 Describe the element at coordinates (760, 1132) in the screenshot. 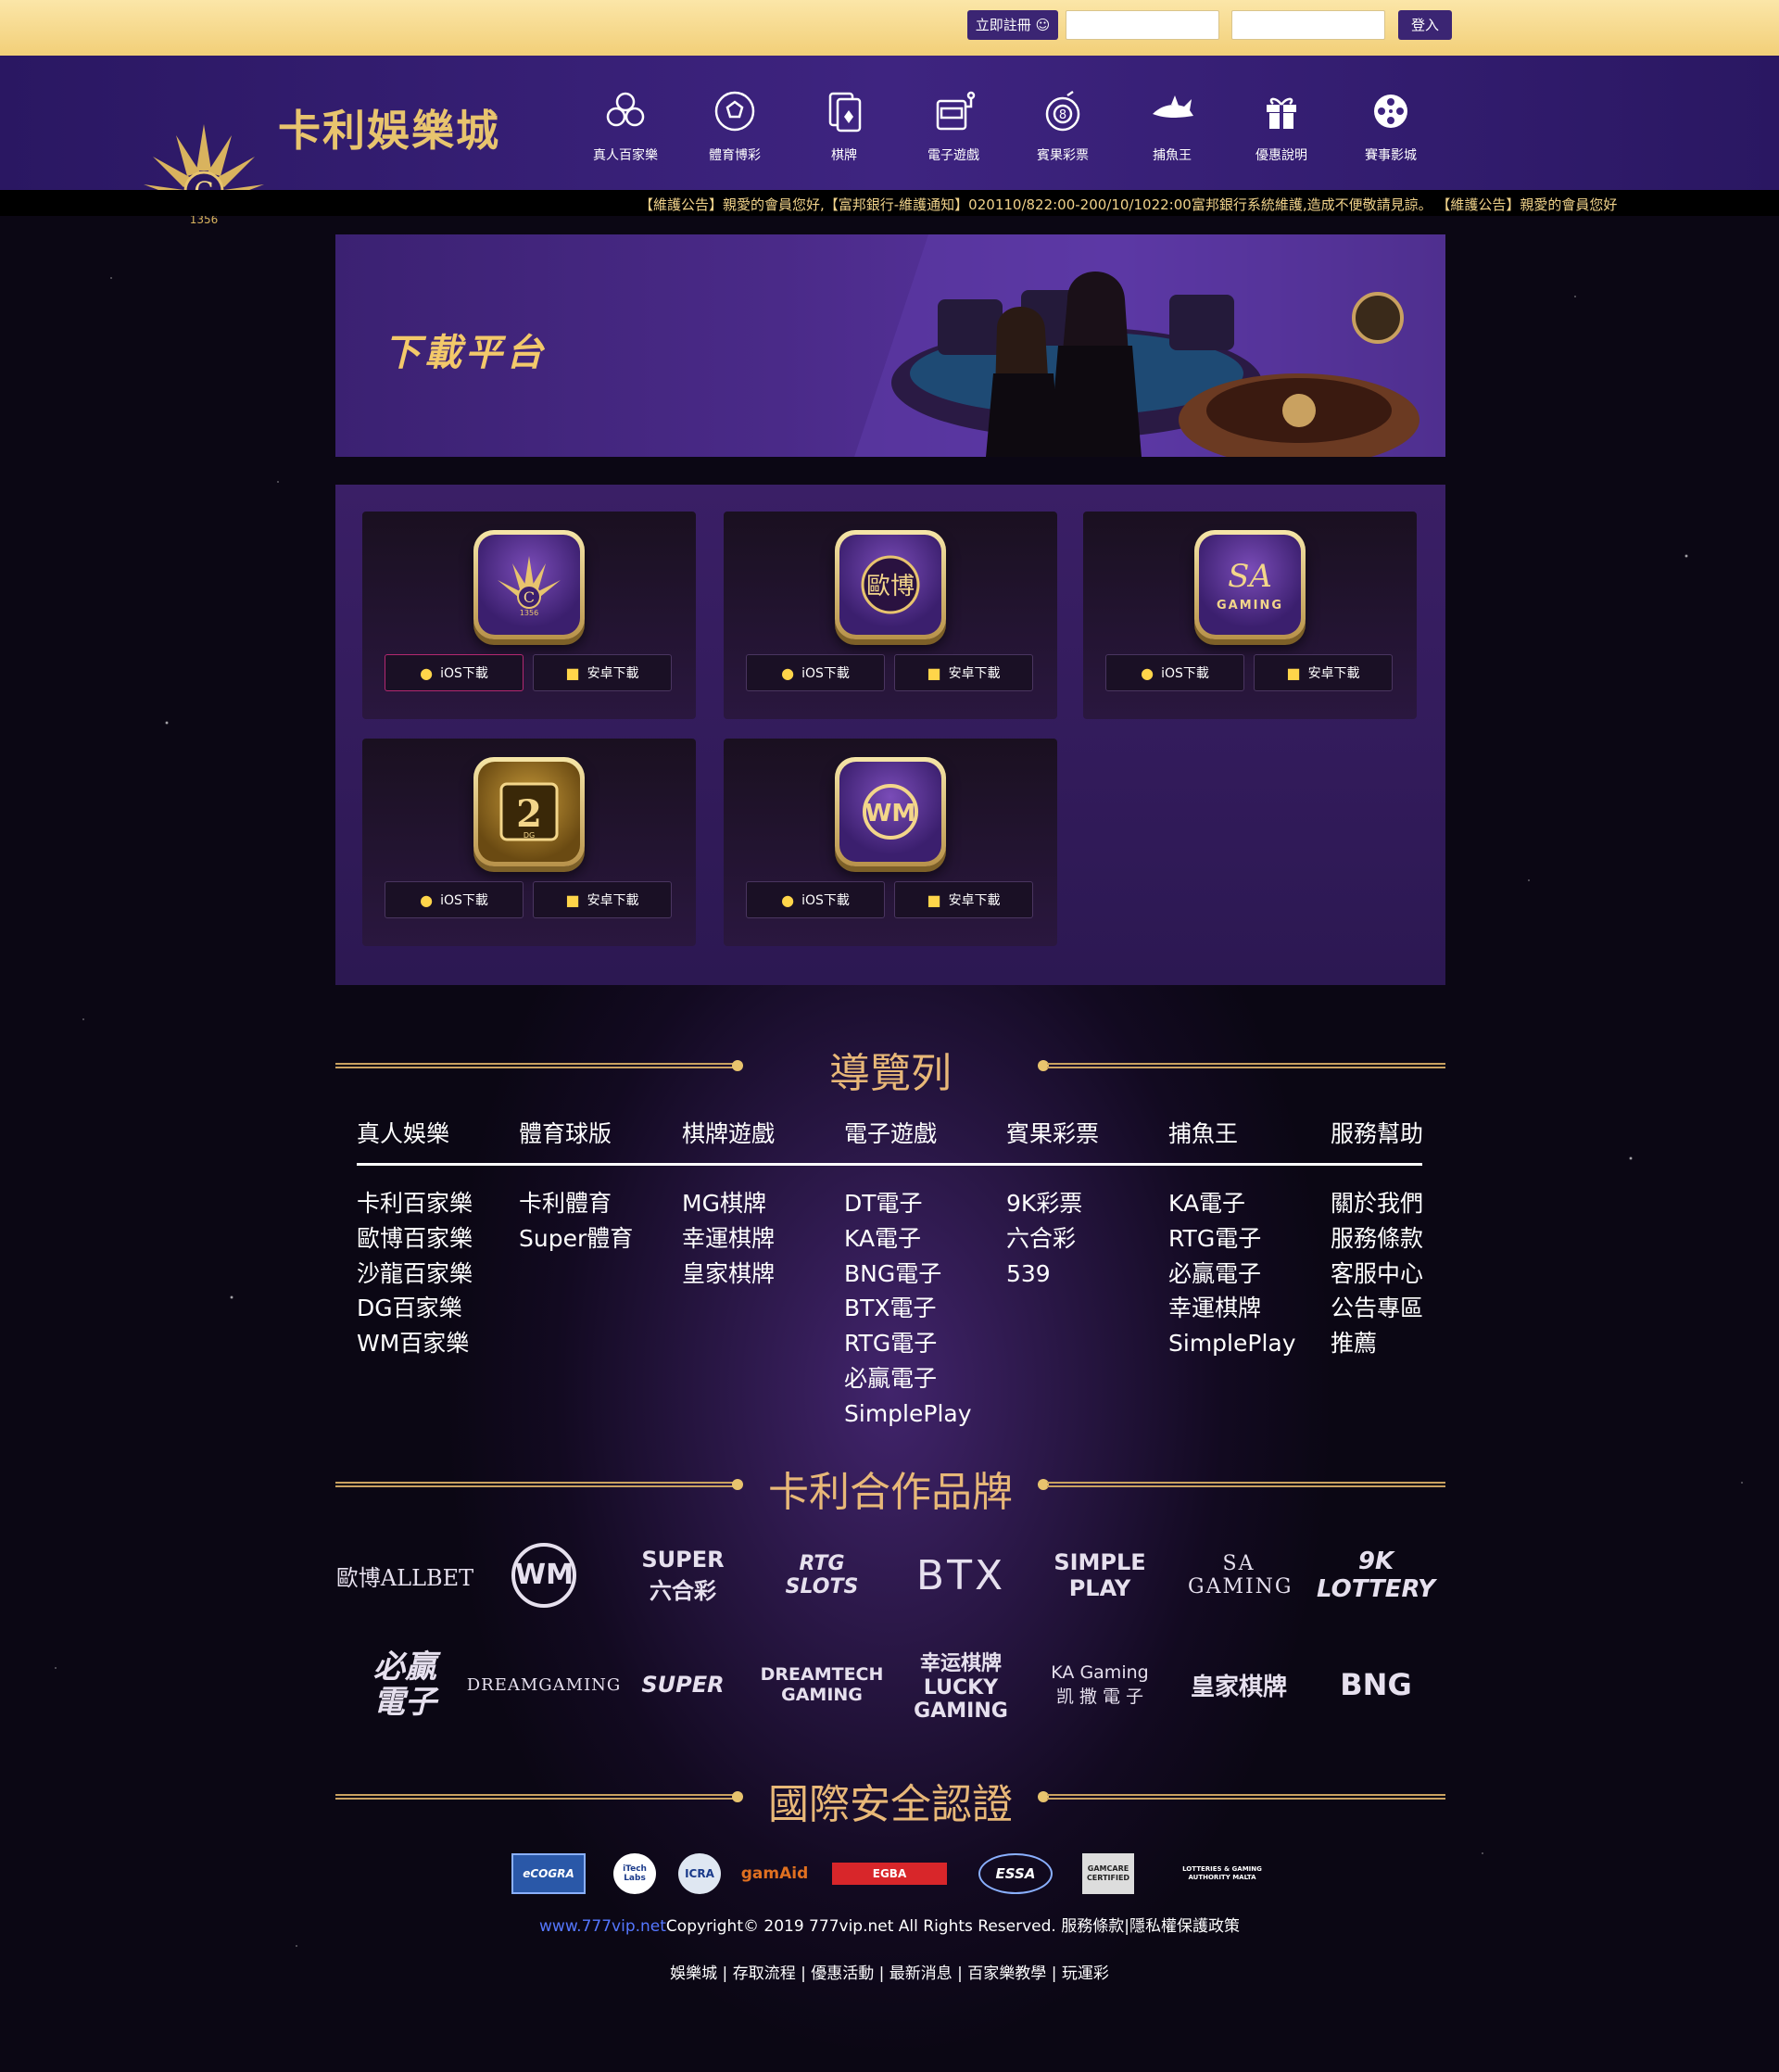

I see `navcol-head: 棋牌遊戲` at that location.